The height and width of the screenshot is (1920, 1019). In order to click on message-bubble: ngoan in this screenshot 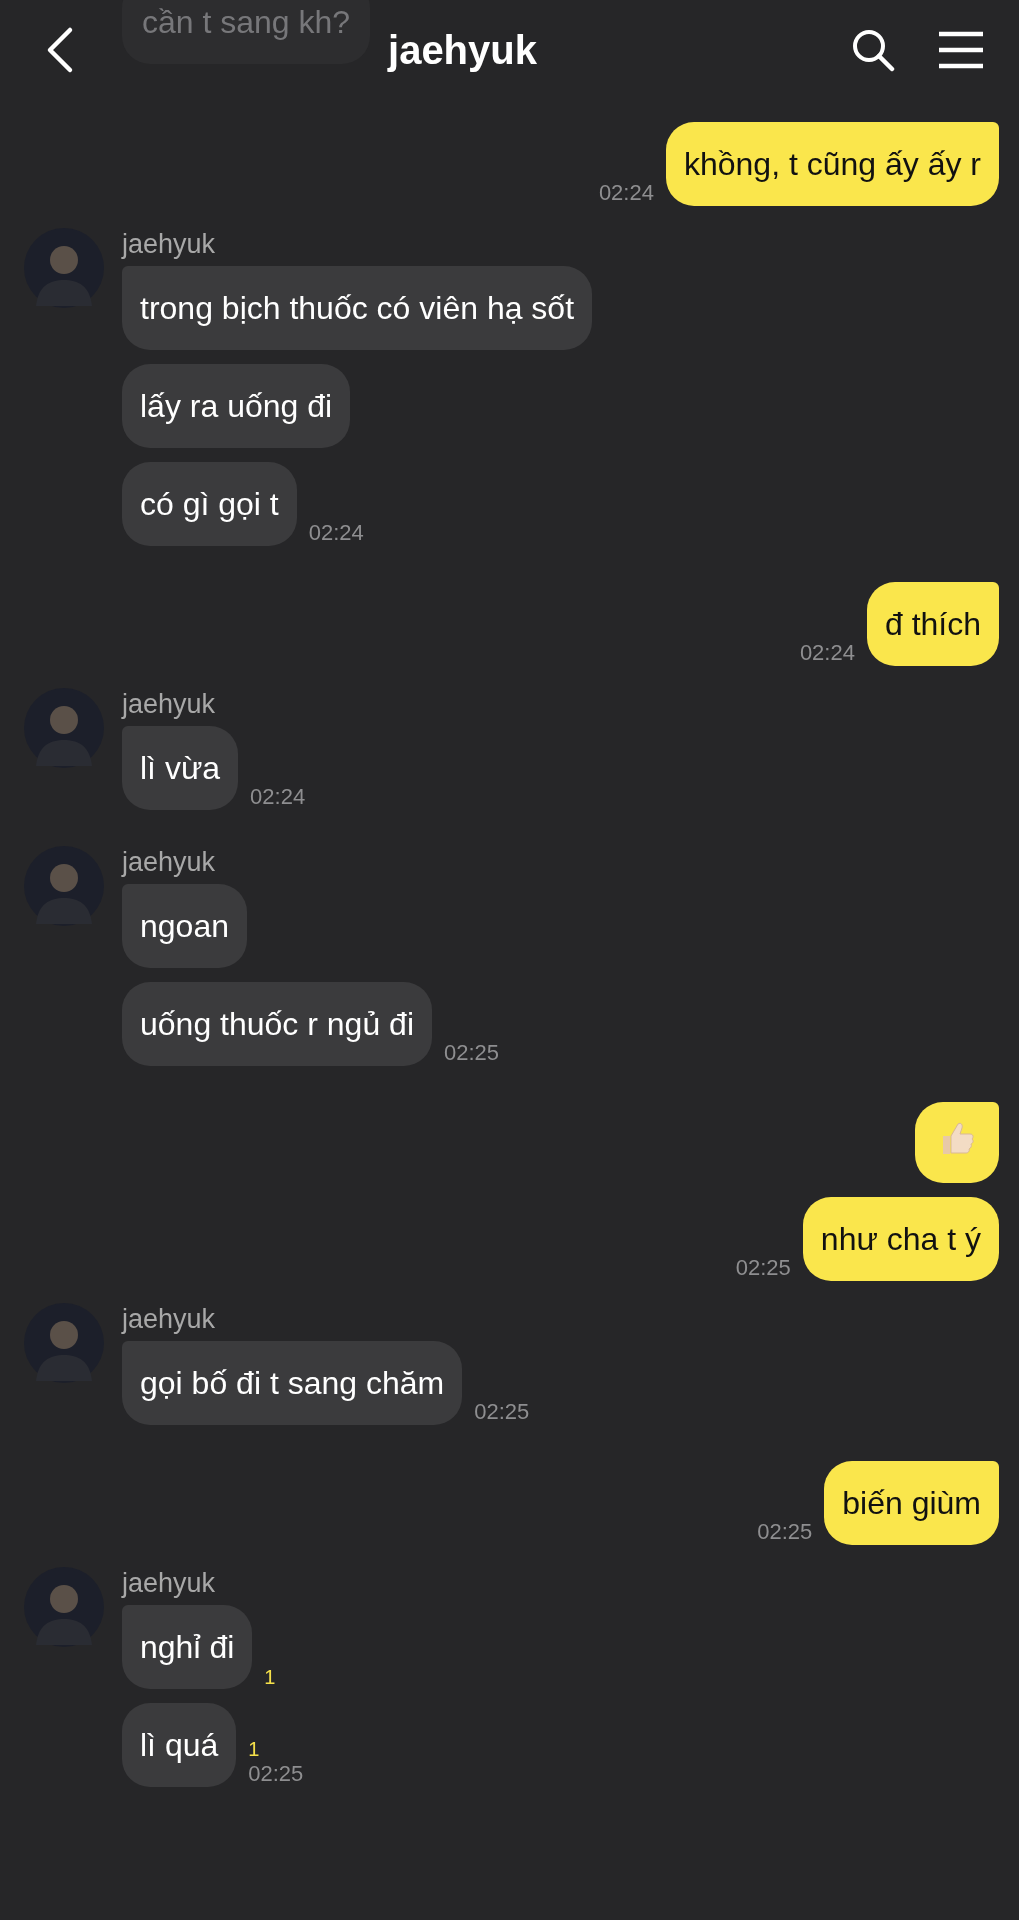, I will do `click(184, 926)`.